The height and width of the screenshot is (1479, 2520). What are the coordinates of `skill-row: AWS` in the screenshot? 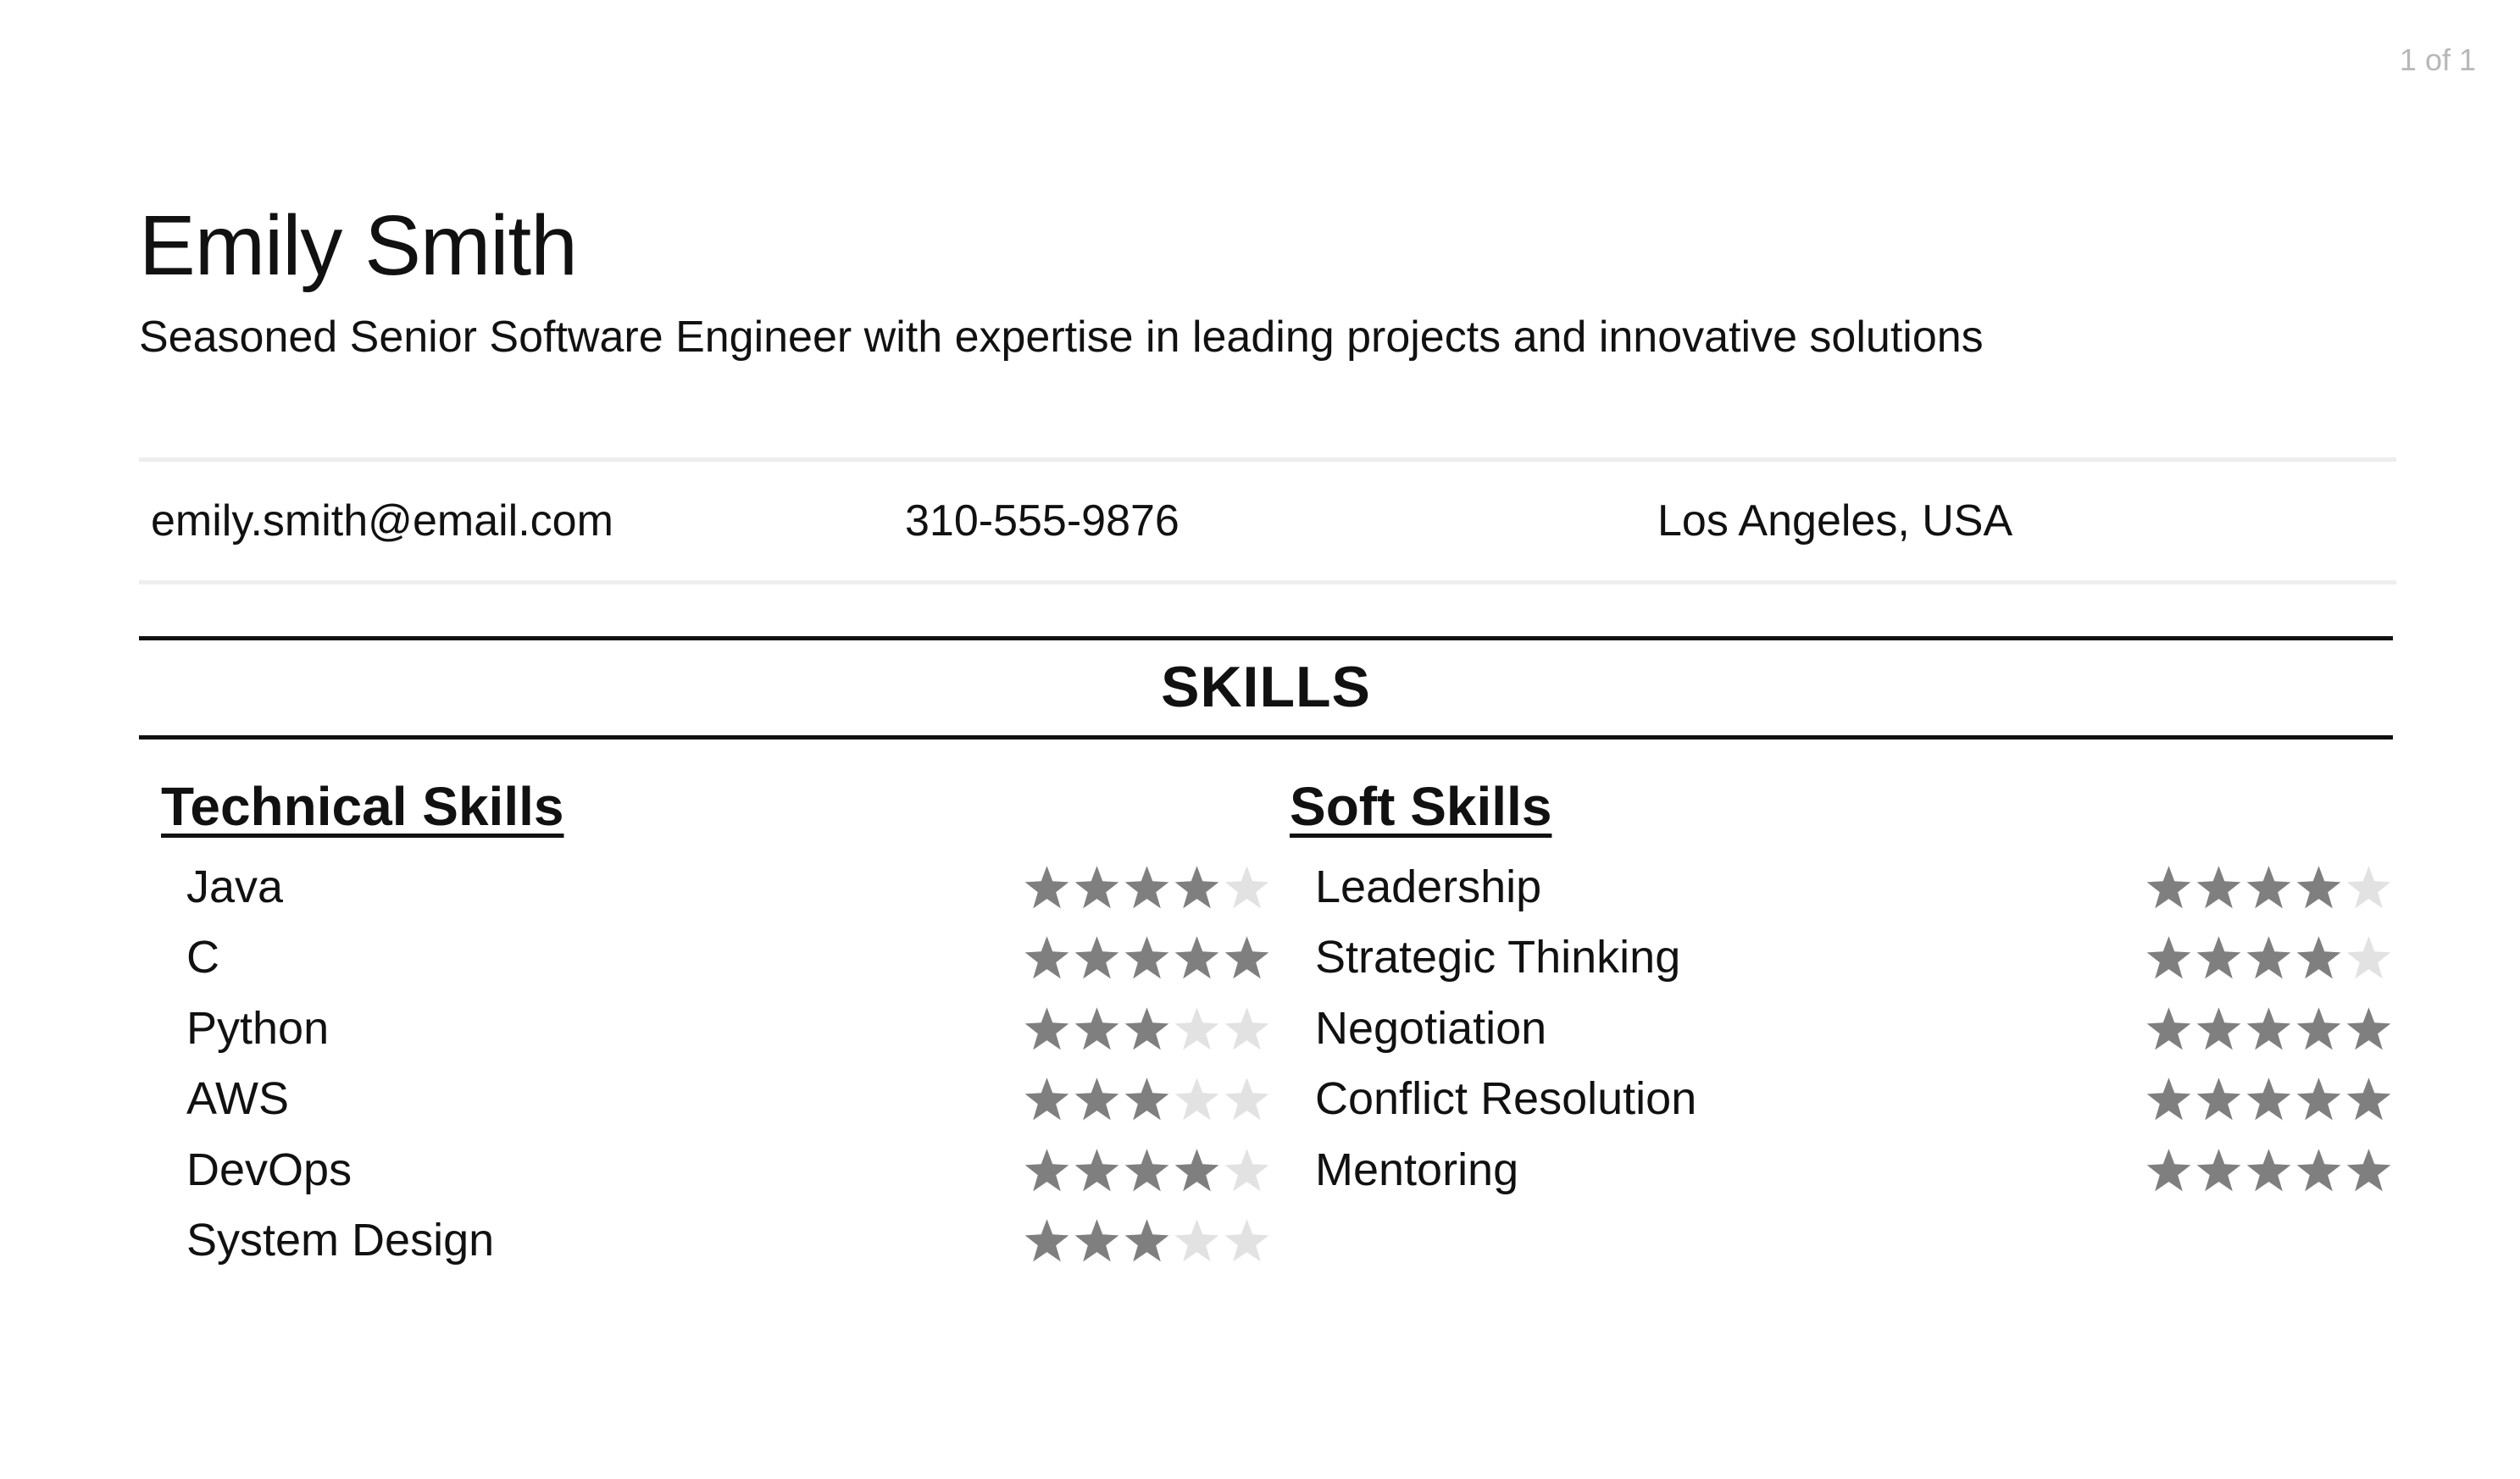 It's located at (716, 1104).